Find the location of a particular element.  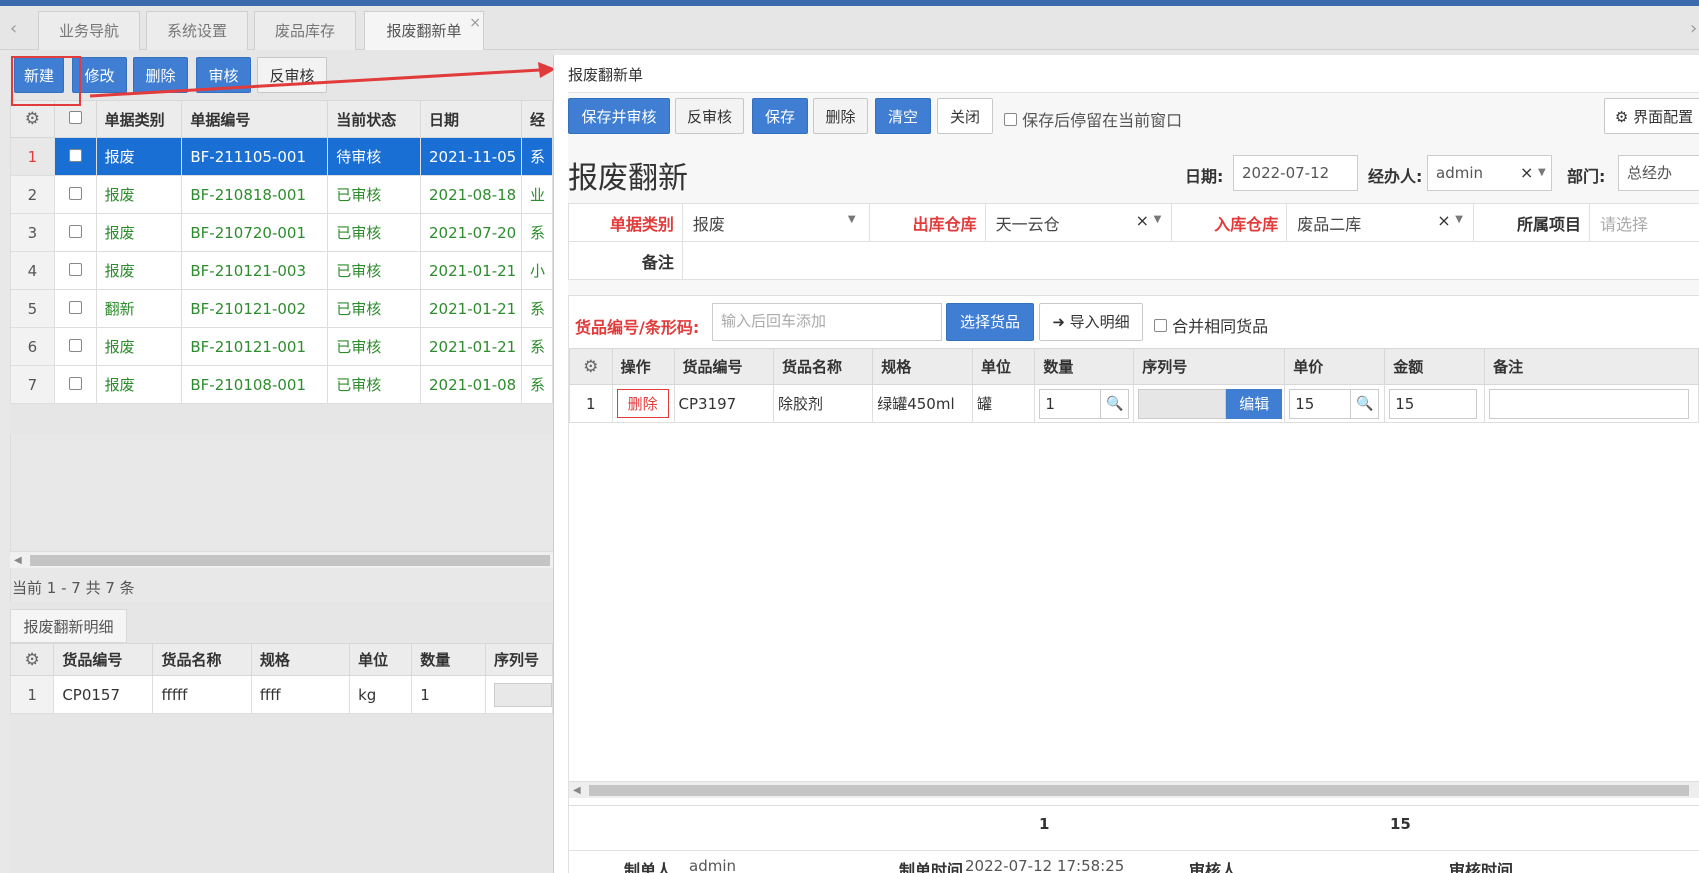

select-all-checkbox is located at coordinates (75, 117).